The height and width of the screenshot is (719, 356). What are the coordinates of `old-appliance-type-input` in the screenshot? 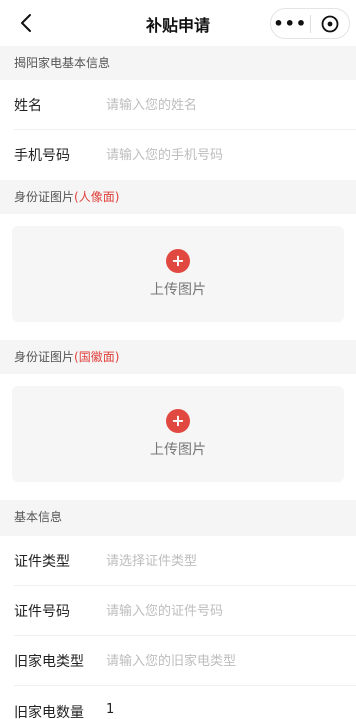 It's located at (216, 661).